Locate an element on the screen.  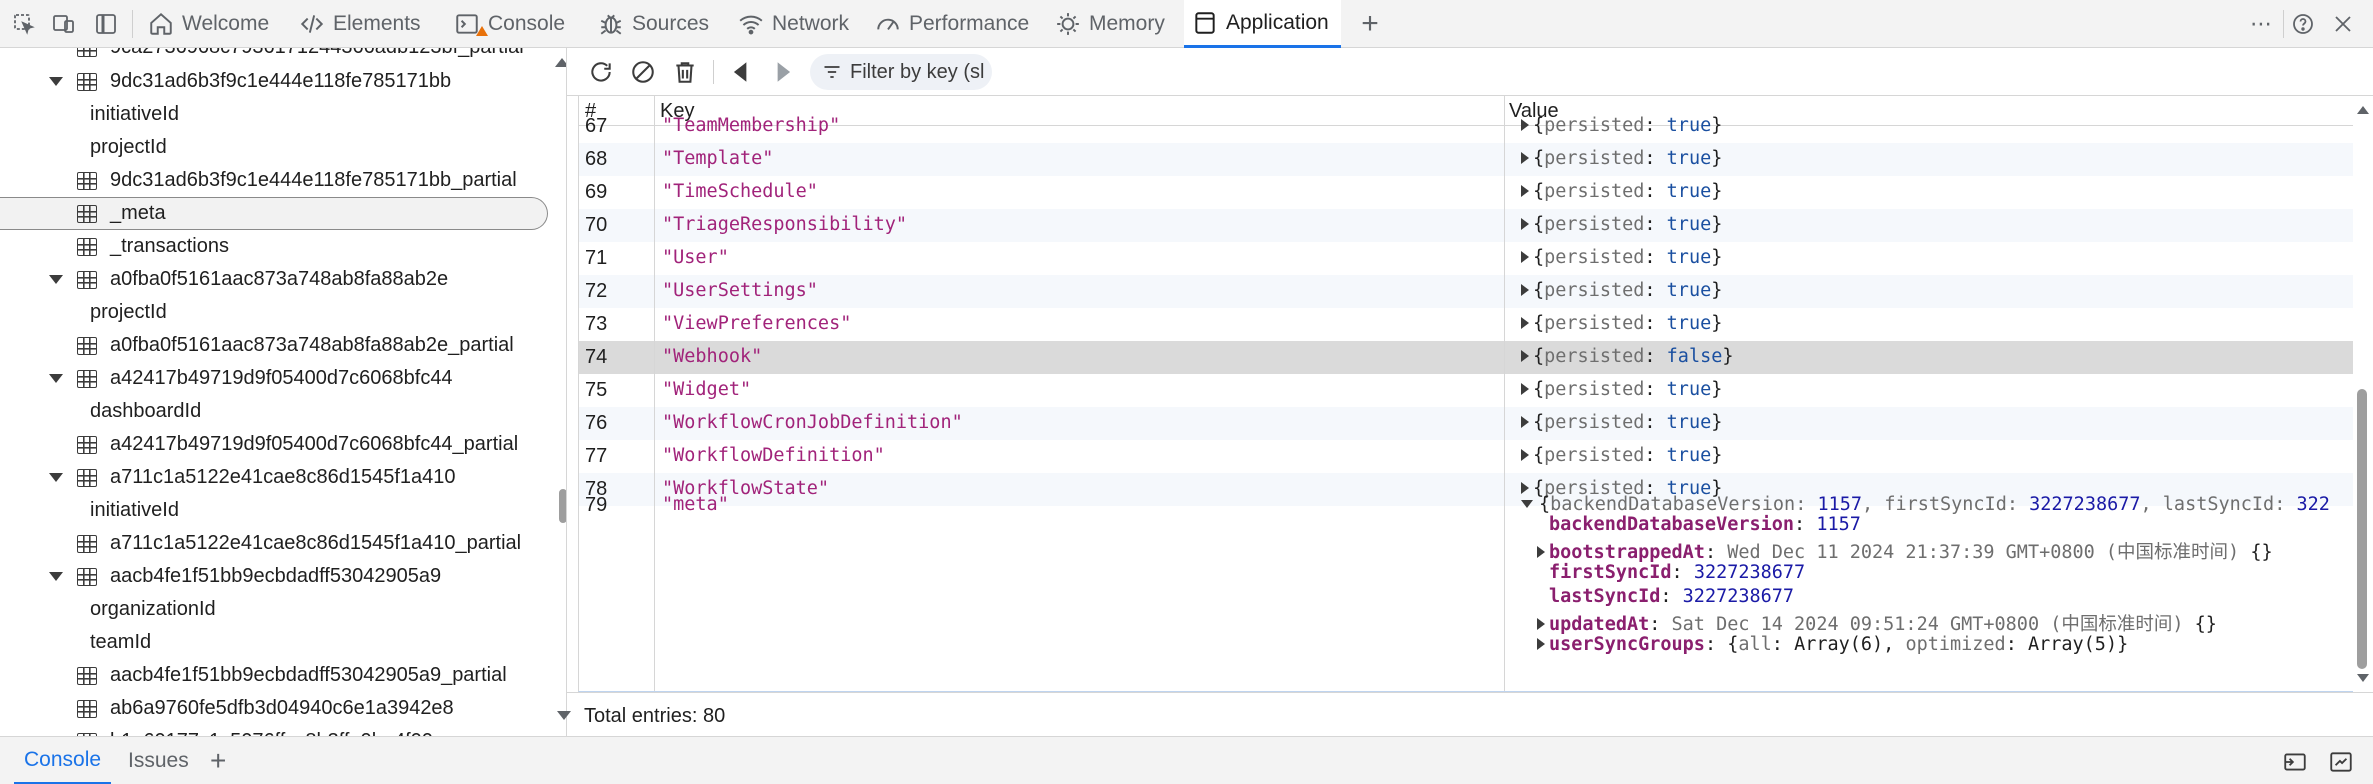
previous-page-icon is located at coordinates (741, 72).